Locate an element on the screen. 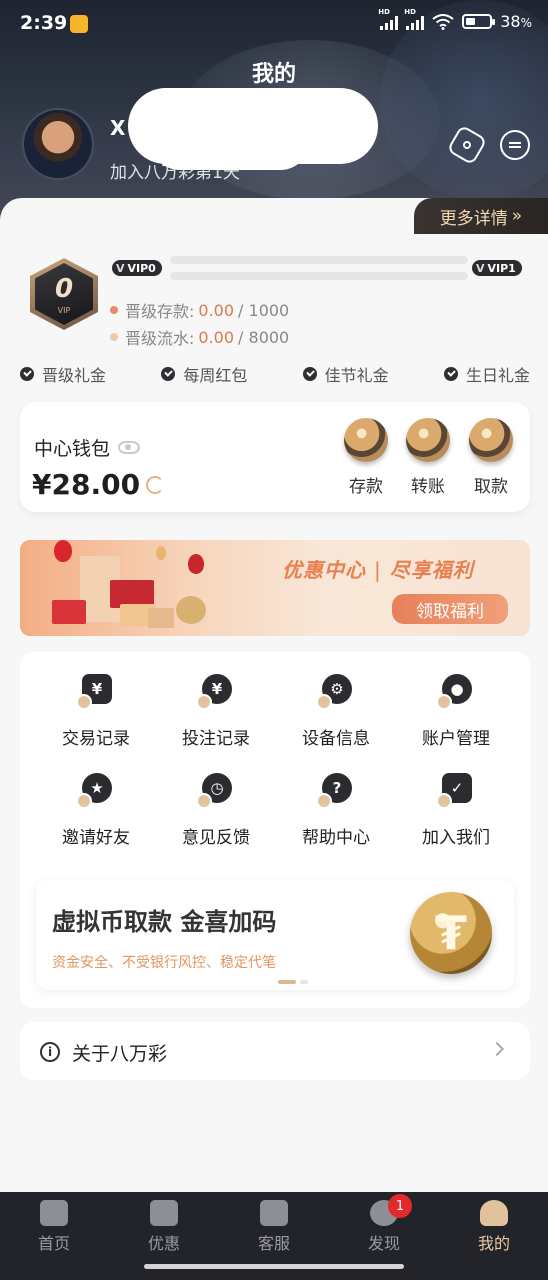 The width and height of the screenshot is (548, 1280). notification-icon is located at coordinates (79, 24).